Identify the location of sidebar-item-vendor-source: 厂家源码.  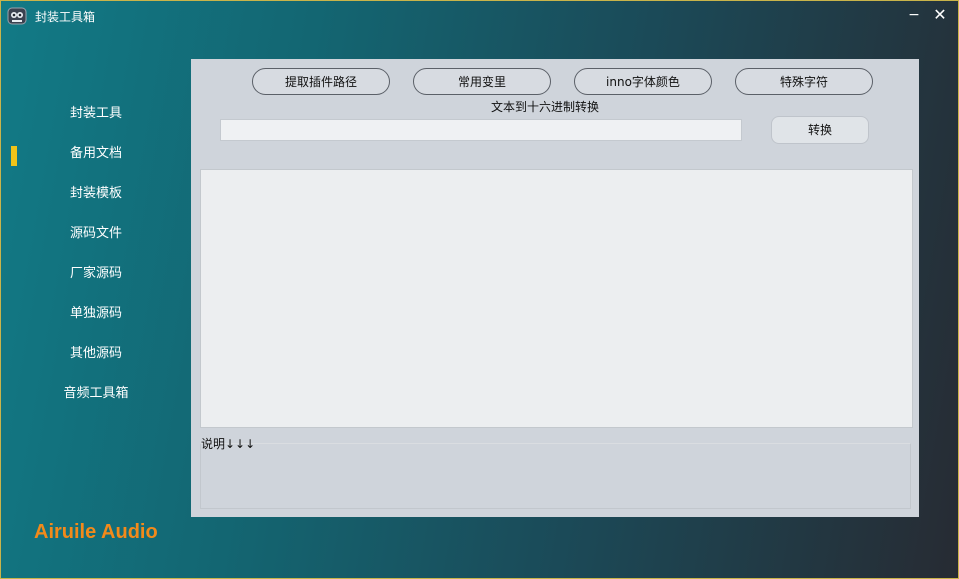
(96, 276).